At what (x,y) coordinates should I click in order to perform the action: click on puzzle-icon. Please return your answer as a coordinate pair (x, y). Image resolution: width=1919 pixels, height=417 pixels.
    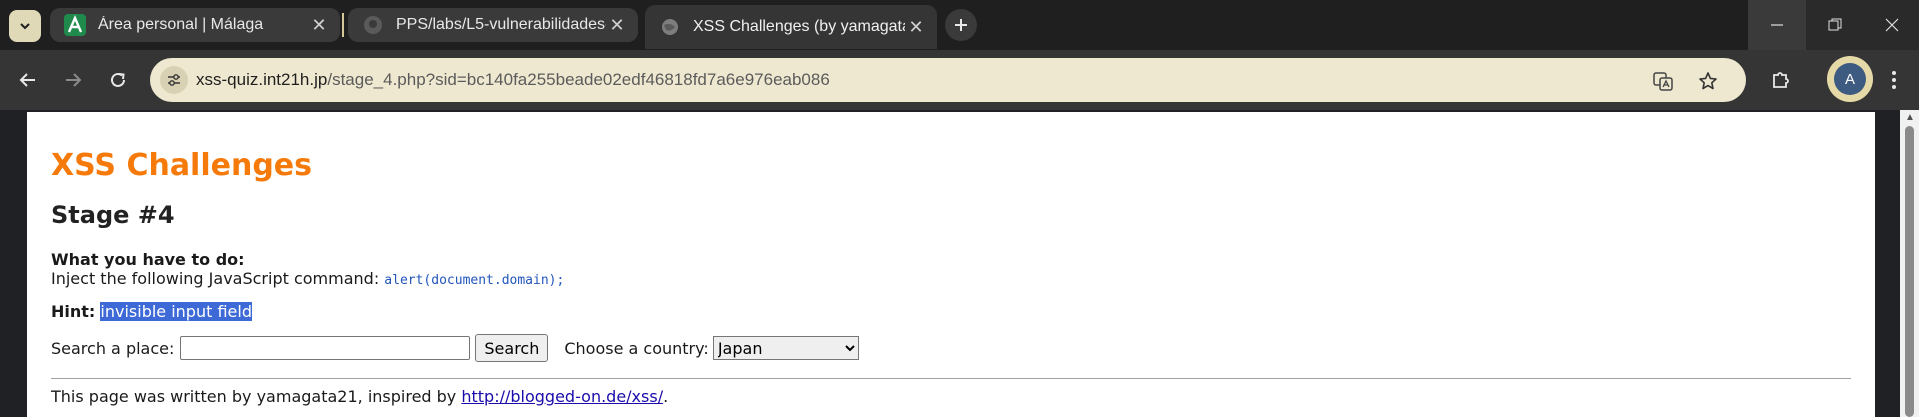
    Looking at the image, I should click on (1781, 80).